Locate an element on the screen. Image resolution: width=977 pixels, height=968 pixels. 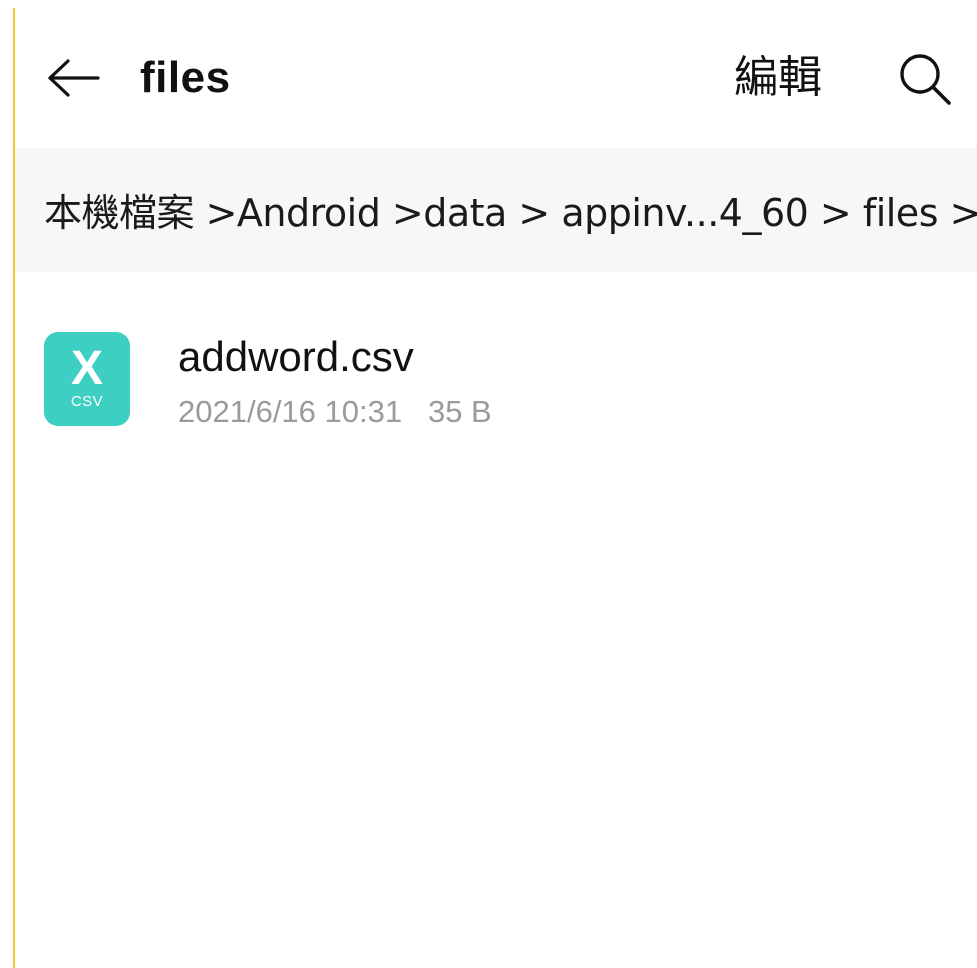
arrow-left-icon is located at coordinates (74, 78).